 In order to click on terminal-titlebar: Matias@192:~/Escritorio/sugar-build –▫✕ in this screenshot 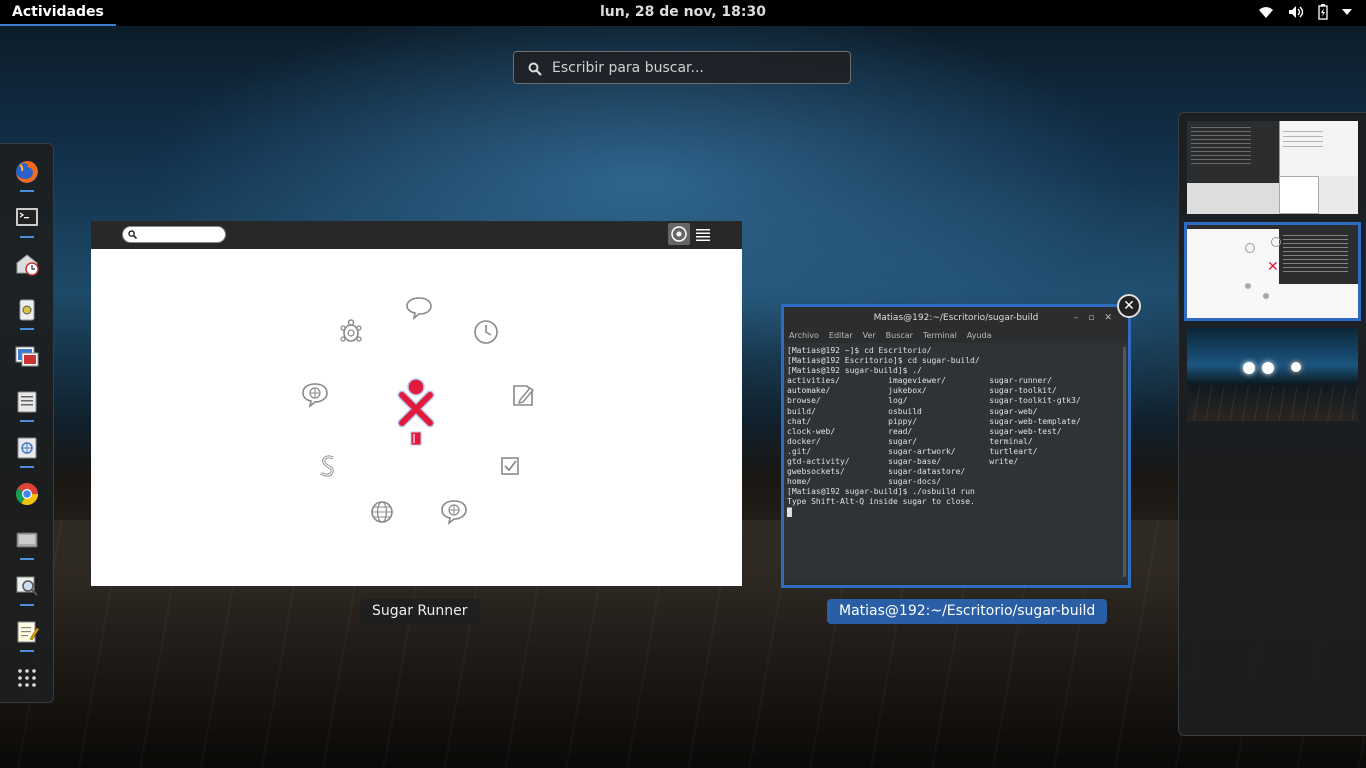, I will do `click(956, 318)`.